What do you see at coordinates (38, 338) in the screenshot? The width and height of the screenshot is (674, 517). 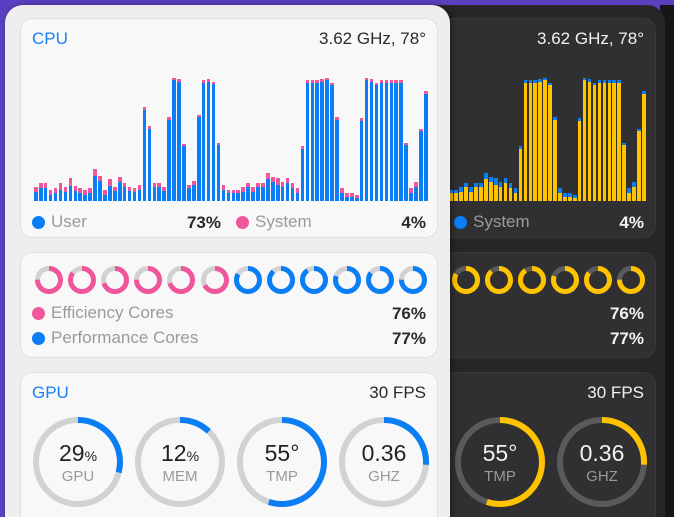 I see `performance-dot-icon` at bounding box center [38, 338].